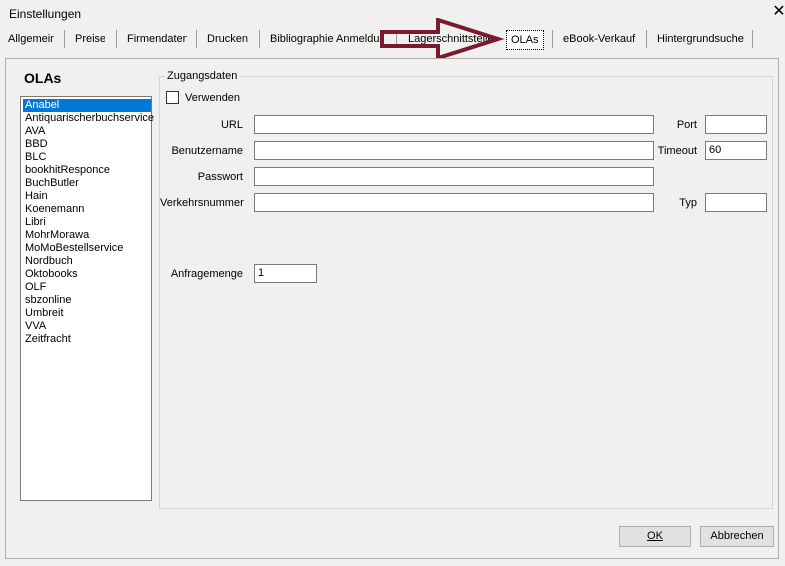 This screenshot has height=566, width=785. Describe the element at coordinates (688, 203) in the screenshot. I see `typ-label: Typ` at that location.